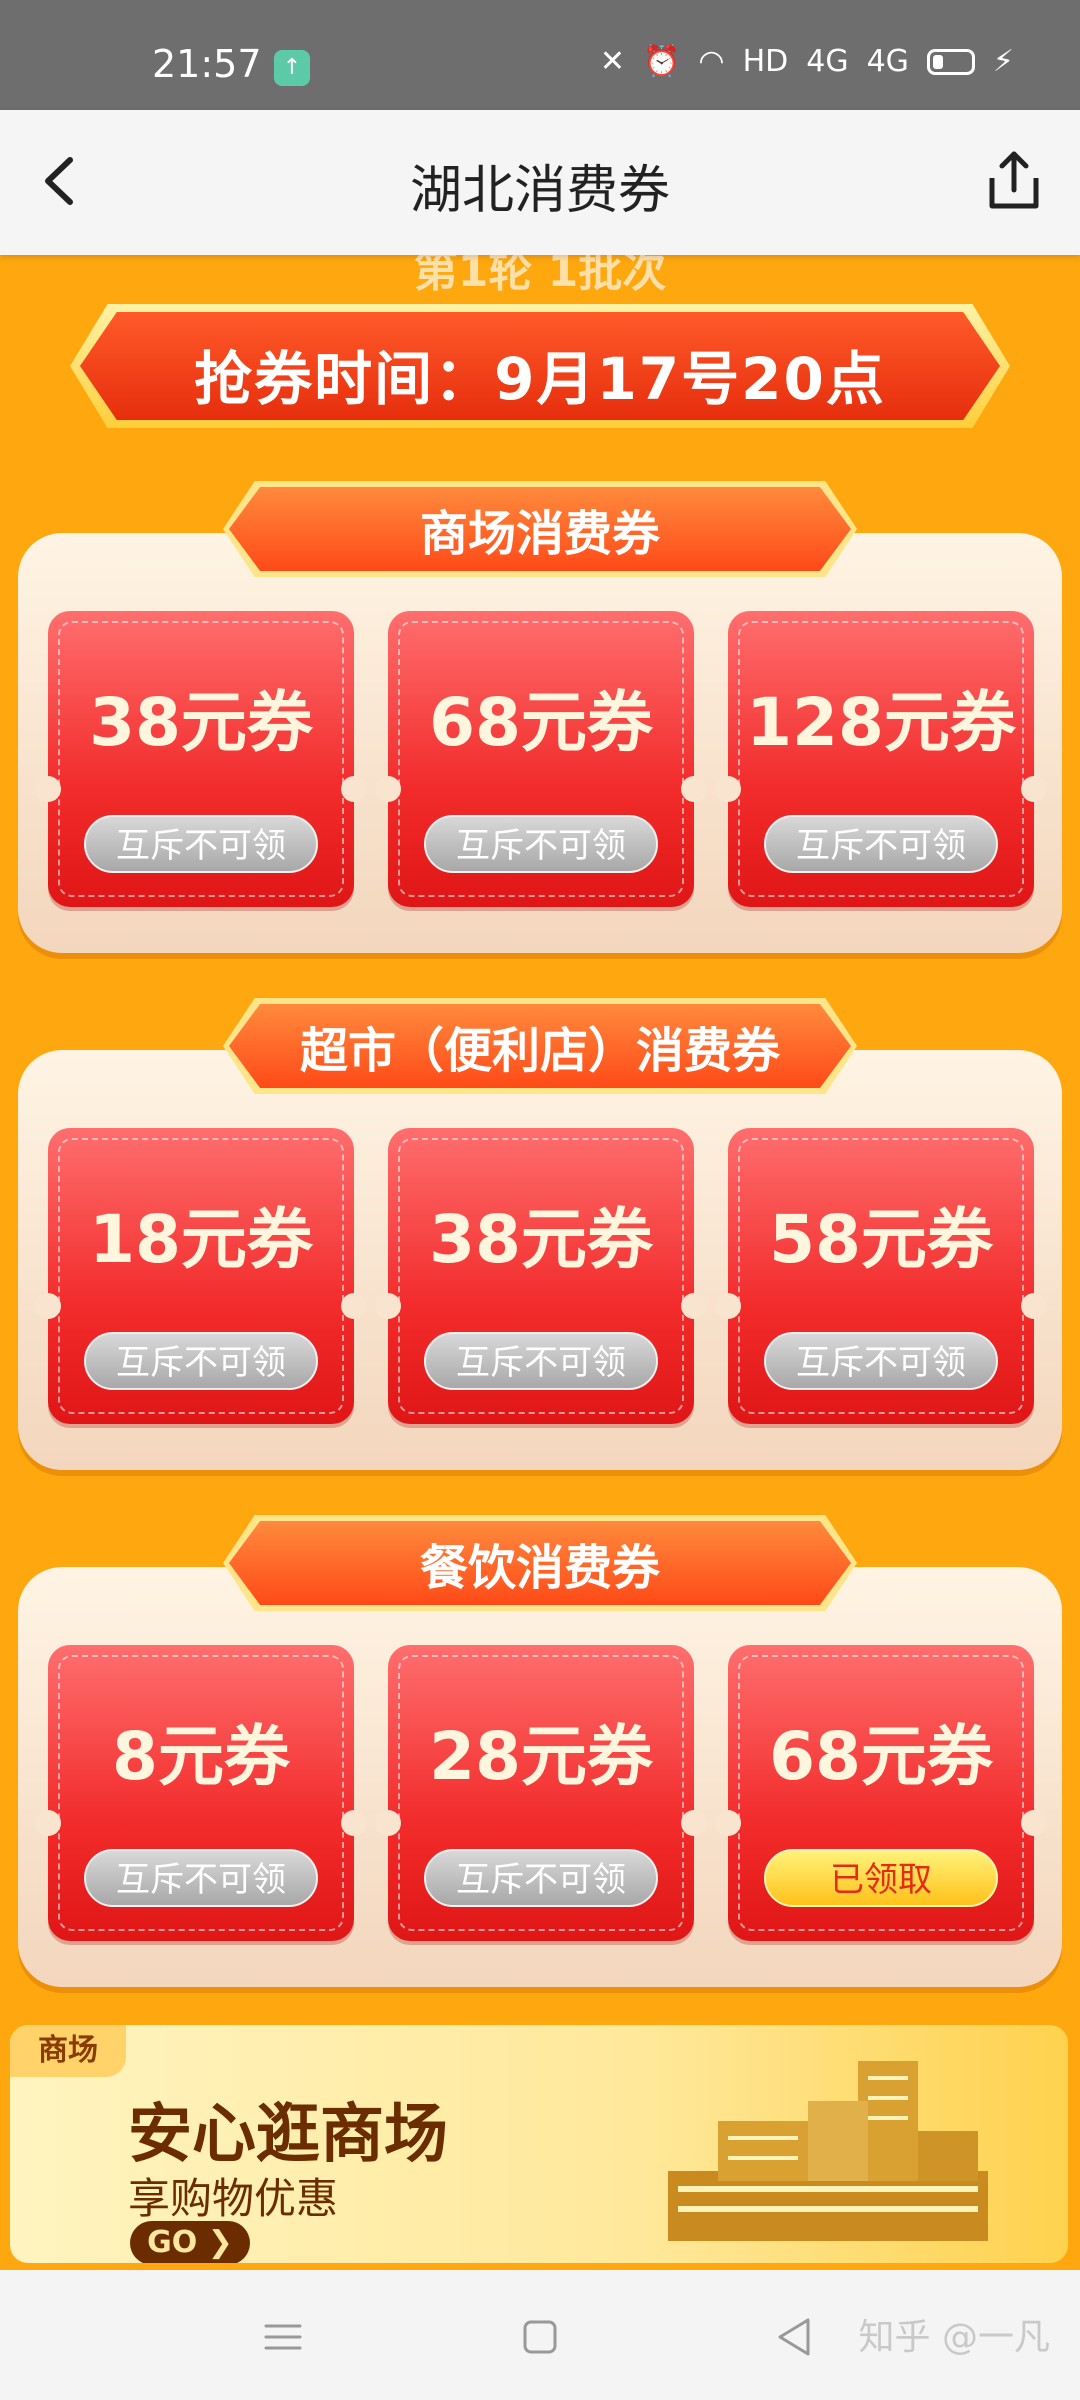 The width and height of the screenshot is (1080, 2400). Describe the element at coordinates (201, 1756) in the screenshot. I see `coupon-amount: 8元券` at that location.